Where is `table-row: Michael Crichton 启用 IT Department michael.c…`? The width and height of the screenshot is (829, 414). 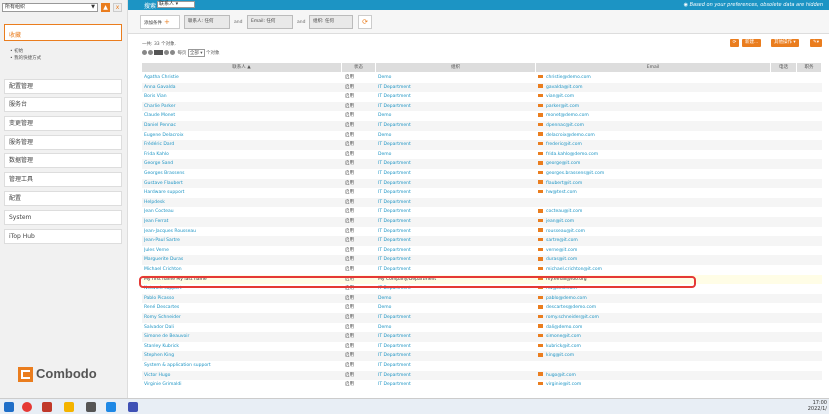 table-row: Michael Crichton 启用 IT Department michael.c… is located at coordinates (482, 270).